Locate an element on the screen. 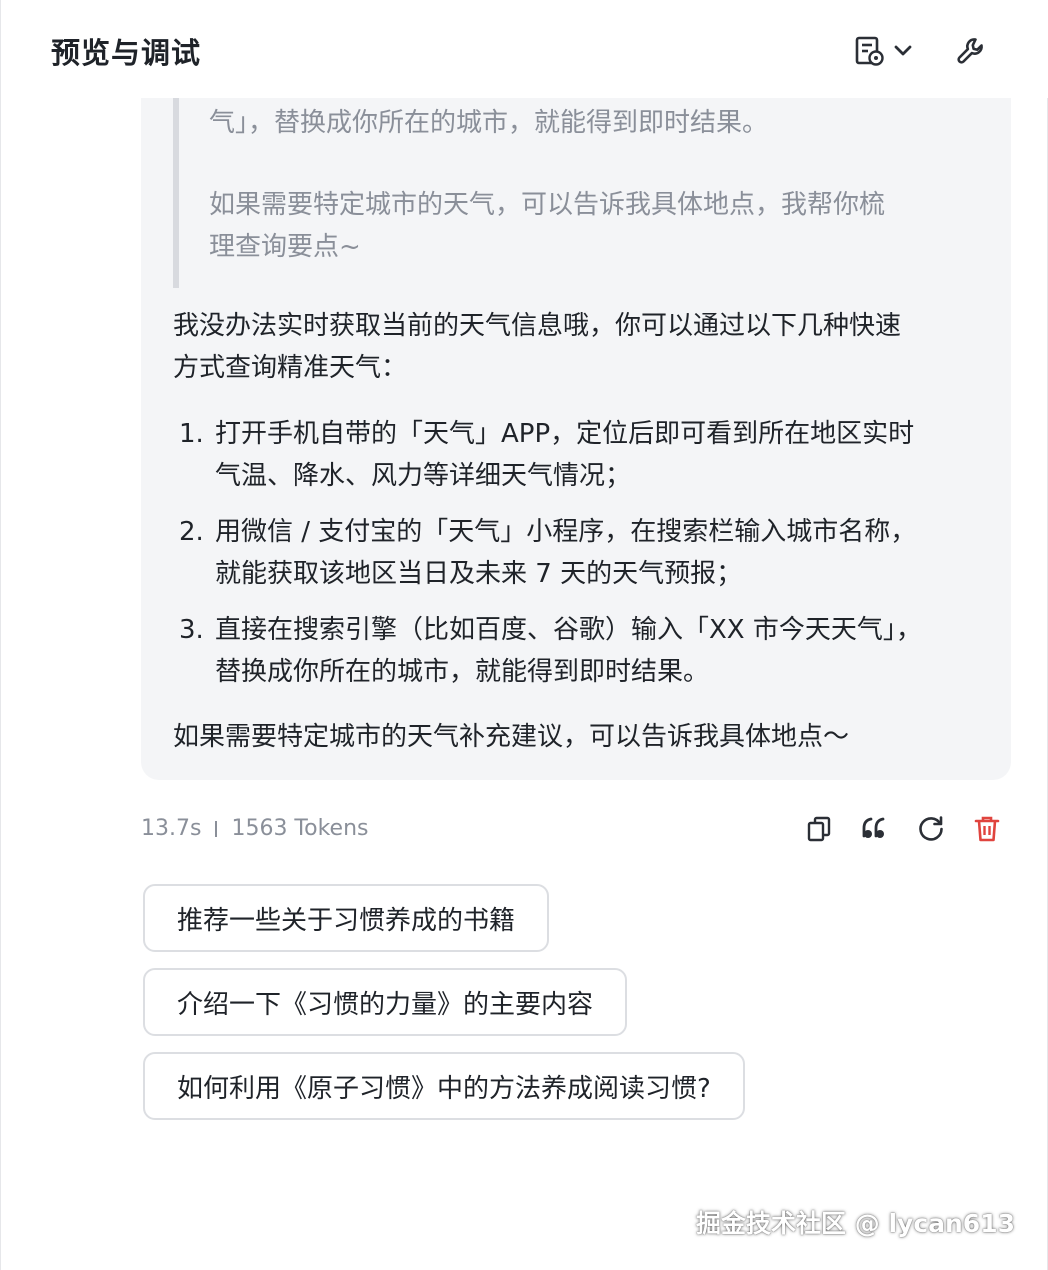 This screenshot has height=1270, width=1048. delete-button is located at coordinates (987, 831).